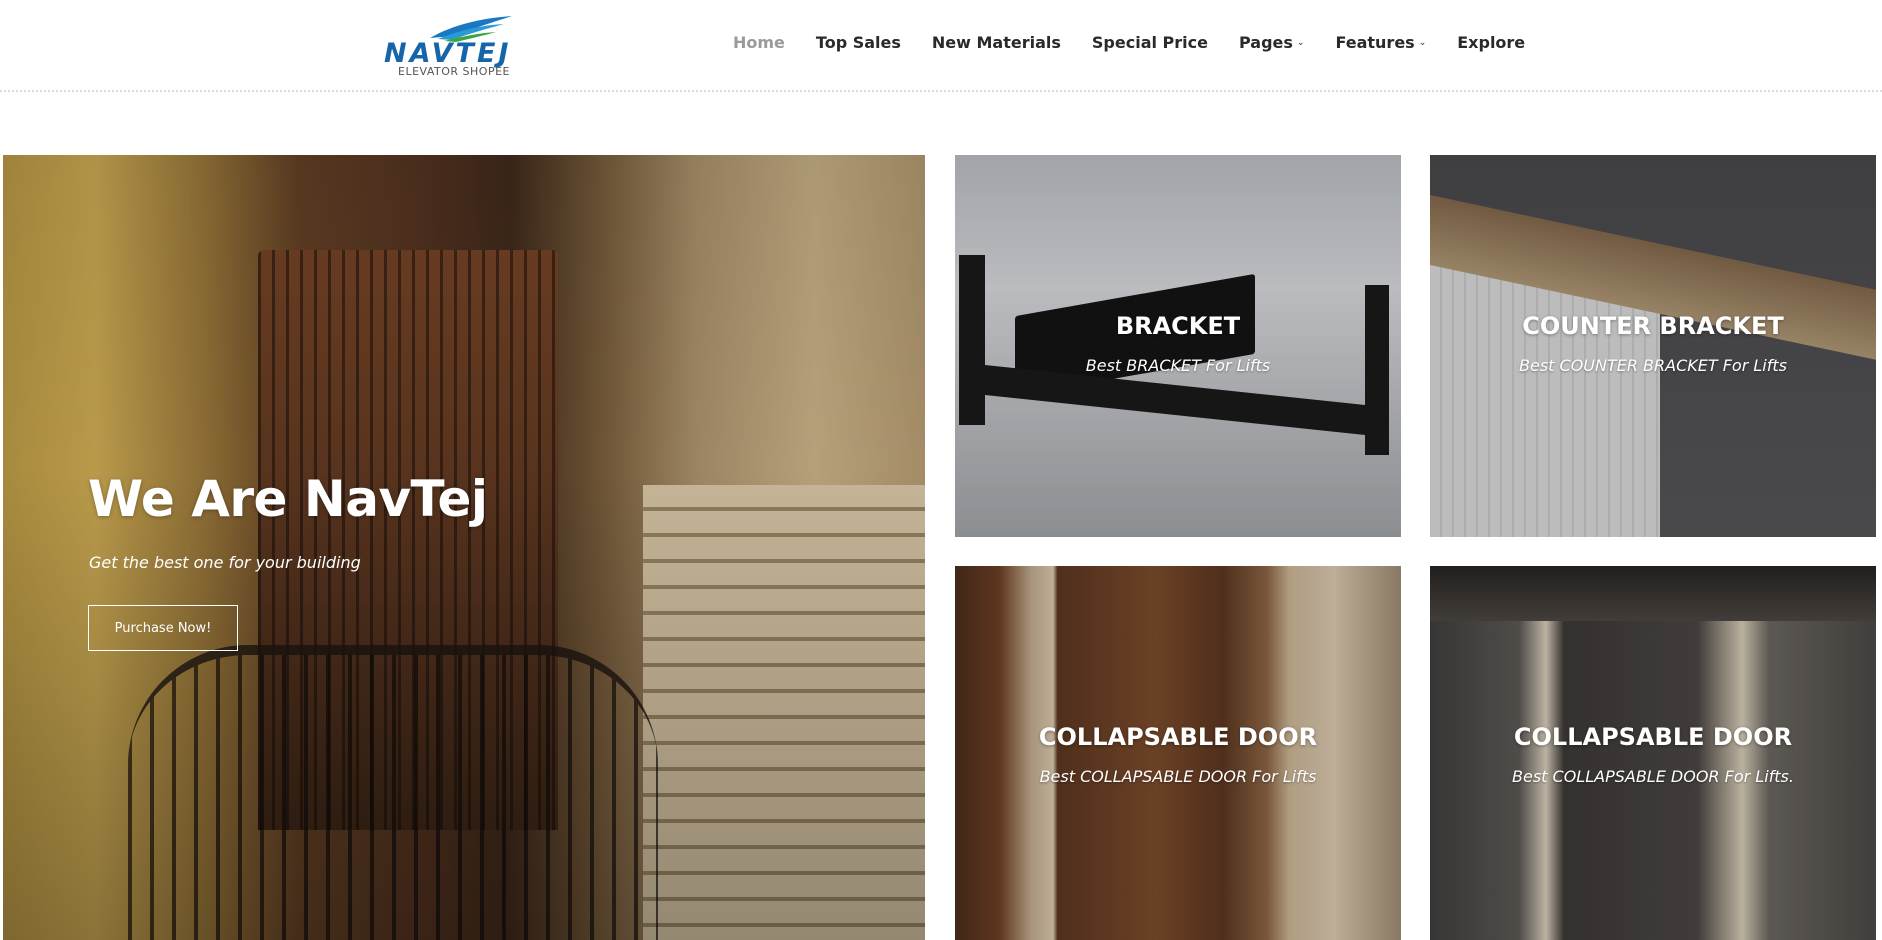  I want to click on nav-item-home: Home, so click(759, 42).